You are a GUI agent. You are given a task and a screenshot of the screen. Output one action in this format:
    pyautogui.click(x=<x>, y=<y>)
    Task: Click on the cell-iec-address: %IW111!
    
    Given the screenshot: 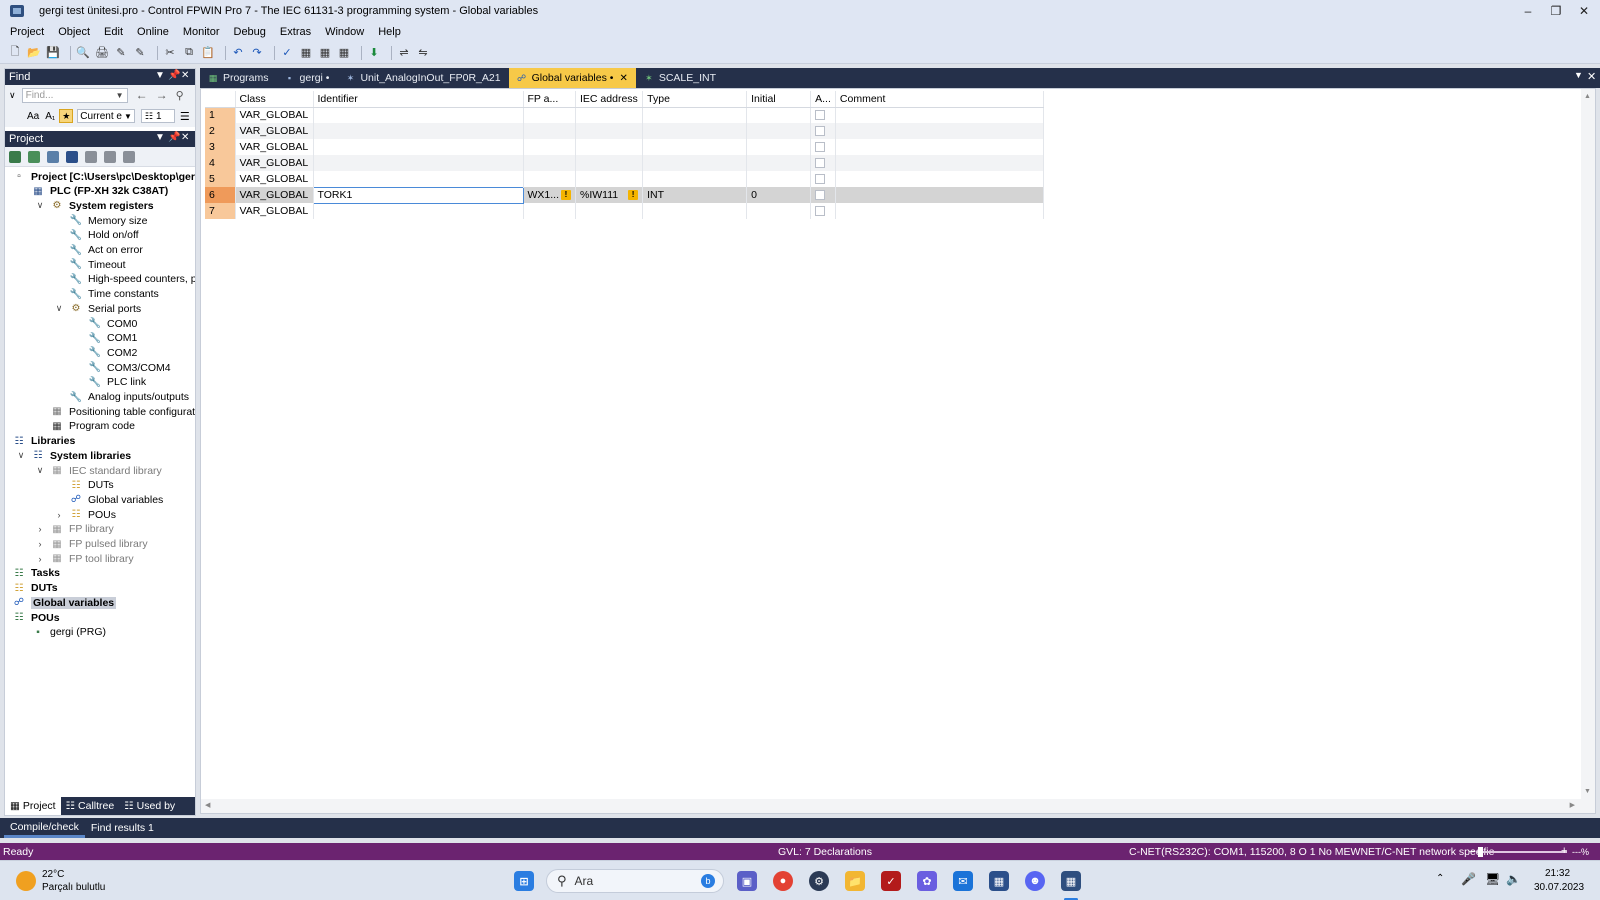 What is the action you would take?
    pyautogui.click(x=609, y=195)
    